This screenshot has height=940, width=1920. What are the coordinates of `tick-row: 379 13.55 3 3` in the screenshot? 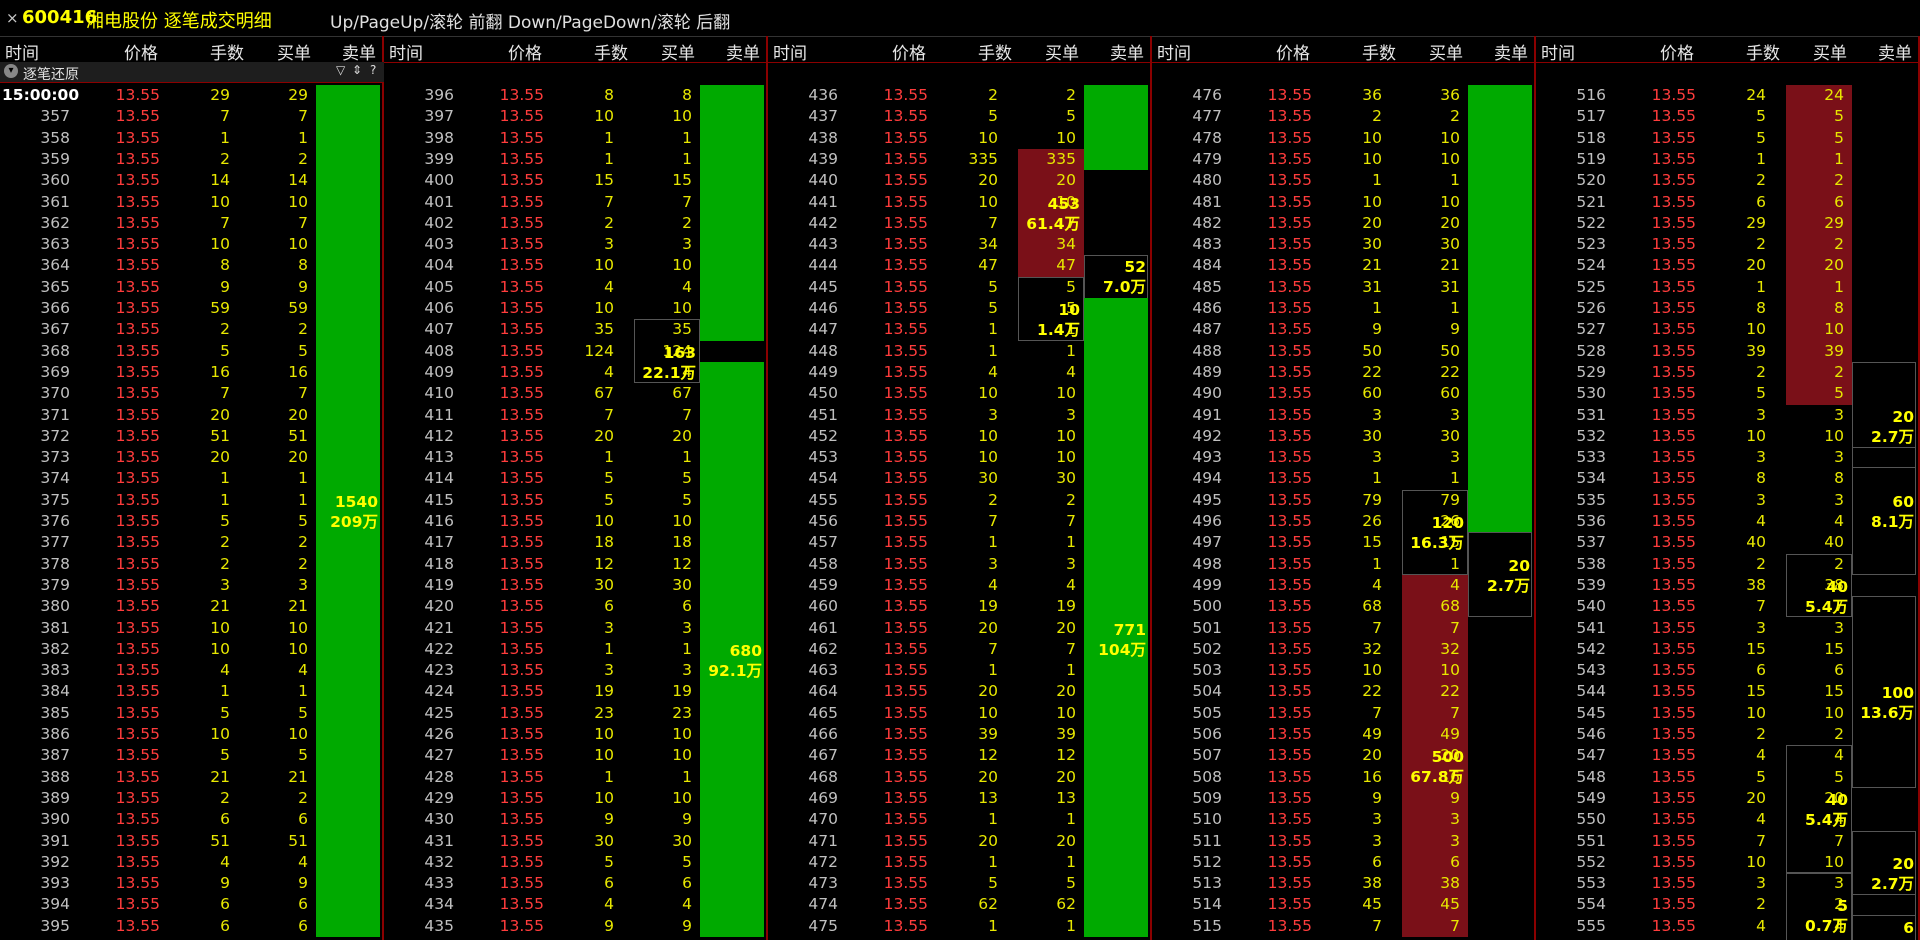 It's located at (191, 585).